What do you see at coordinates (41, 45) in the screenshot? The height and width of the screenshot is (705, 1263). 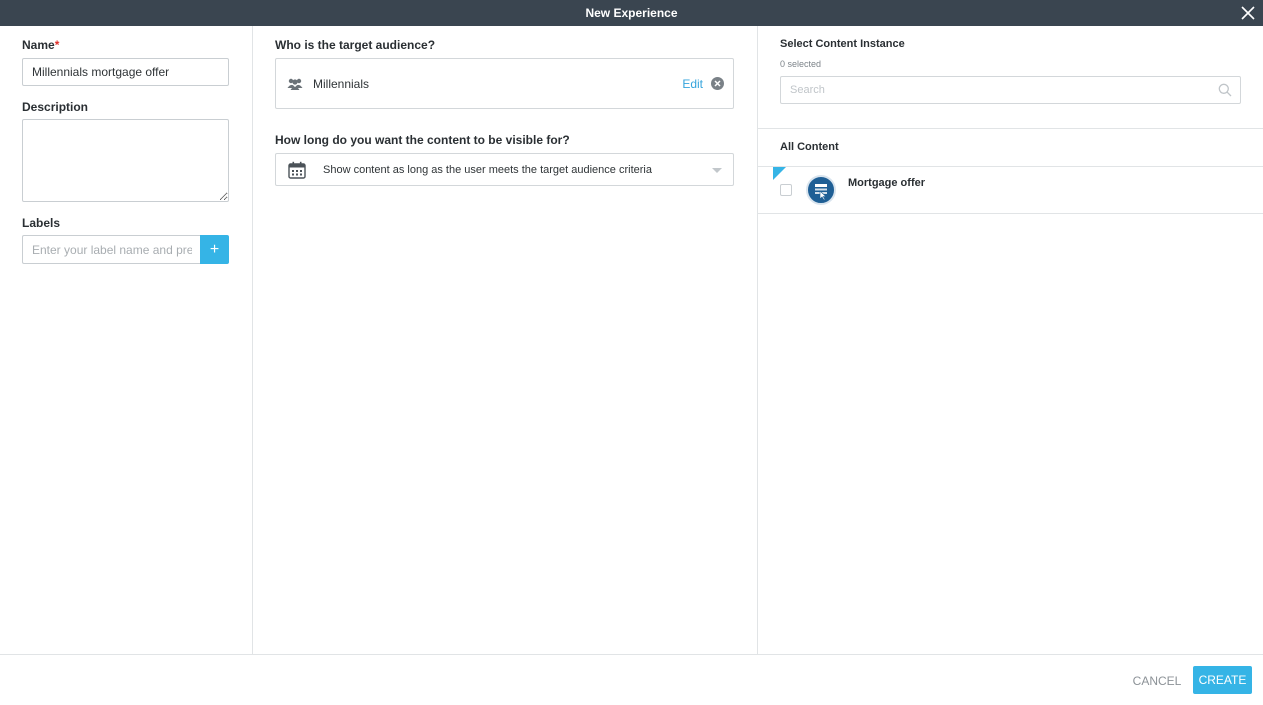 I see `name-label: Name*` at bounding box center [41, 45].